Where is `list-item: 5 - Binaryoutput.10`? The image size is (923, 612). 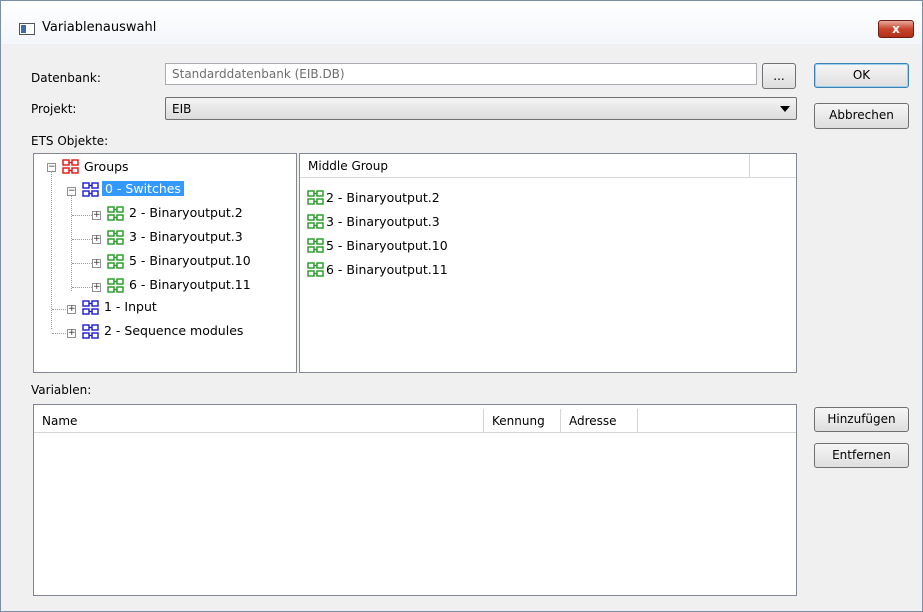
list-item: 5 - Binaryoutput.10 is located at coordinates (387, 246).